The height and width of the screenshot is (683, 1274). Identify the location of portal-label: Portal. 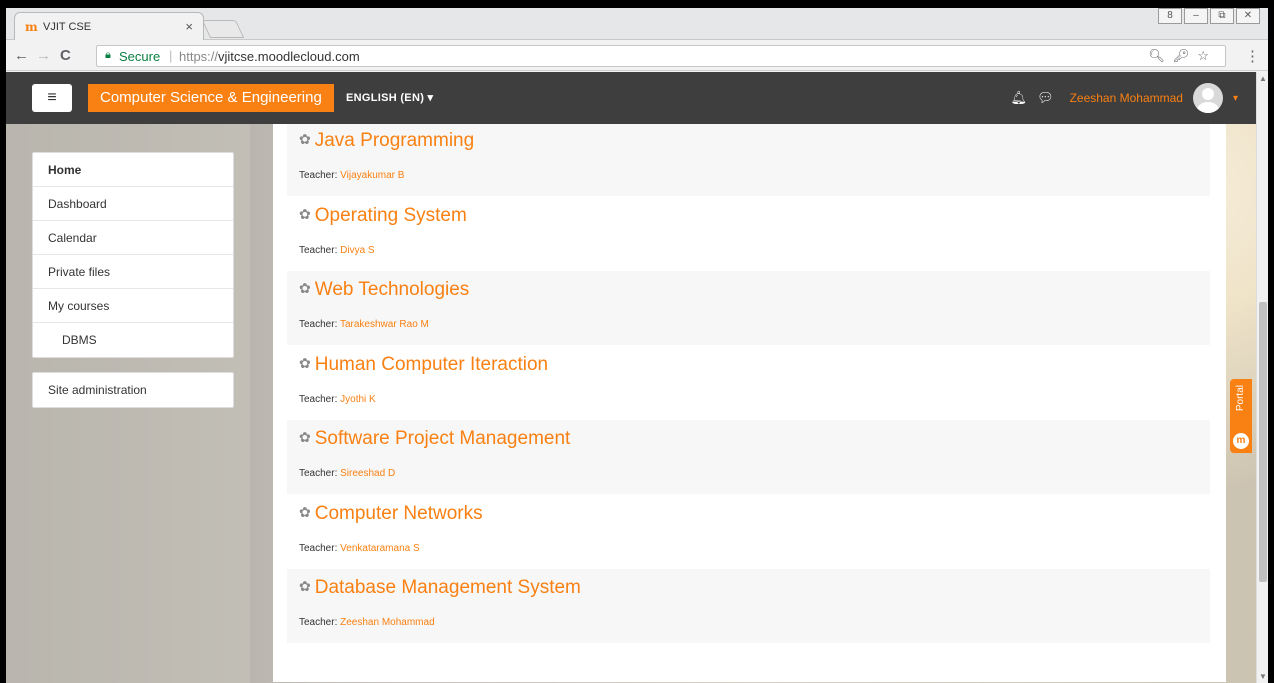
(1240, 398).